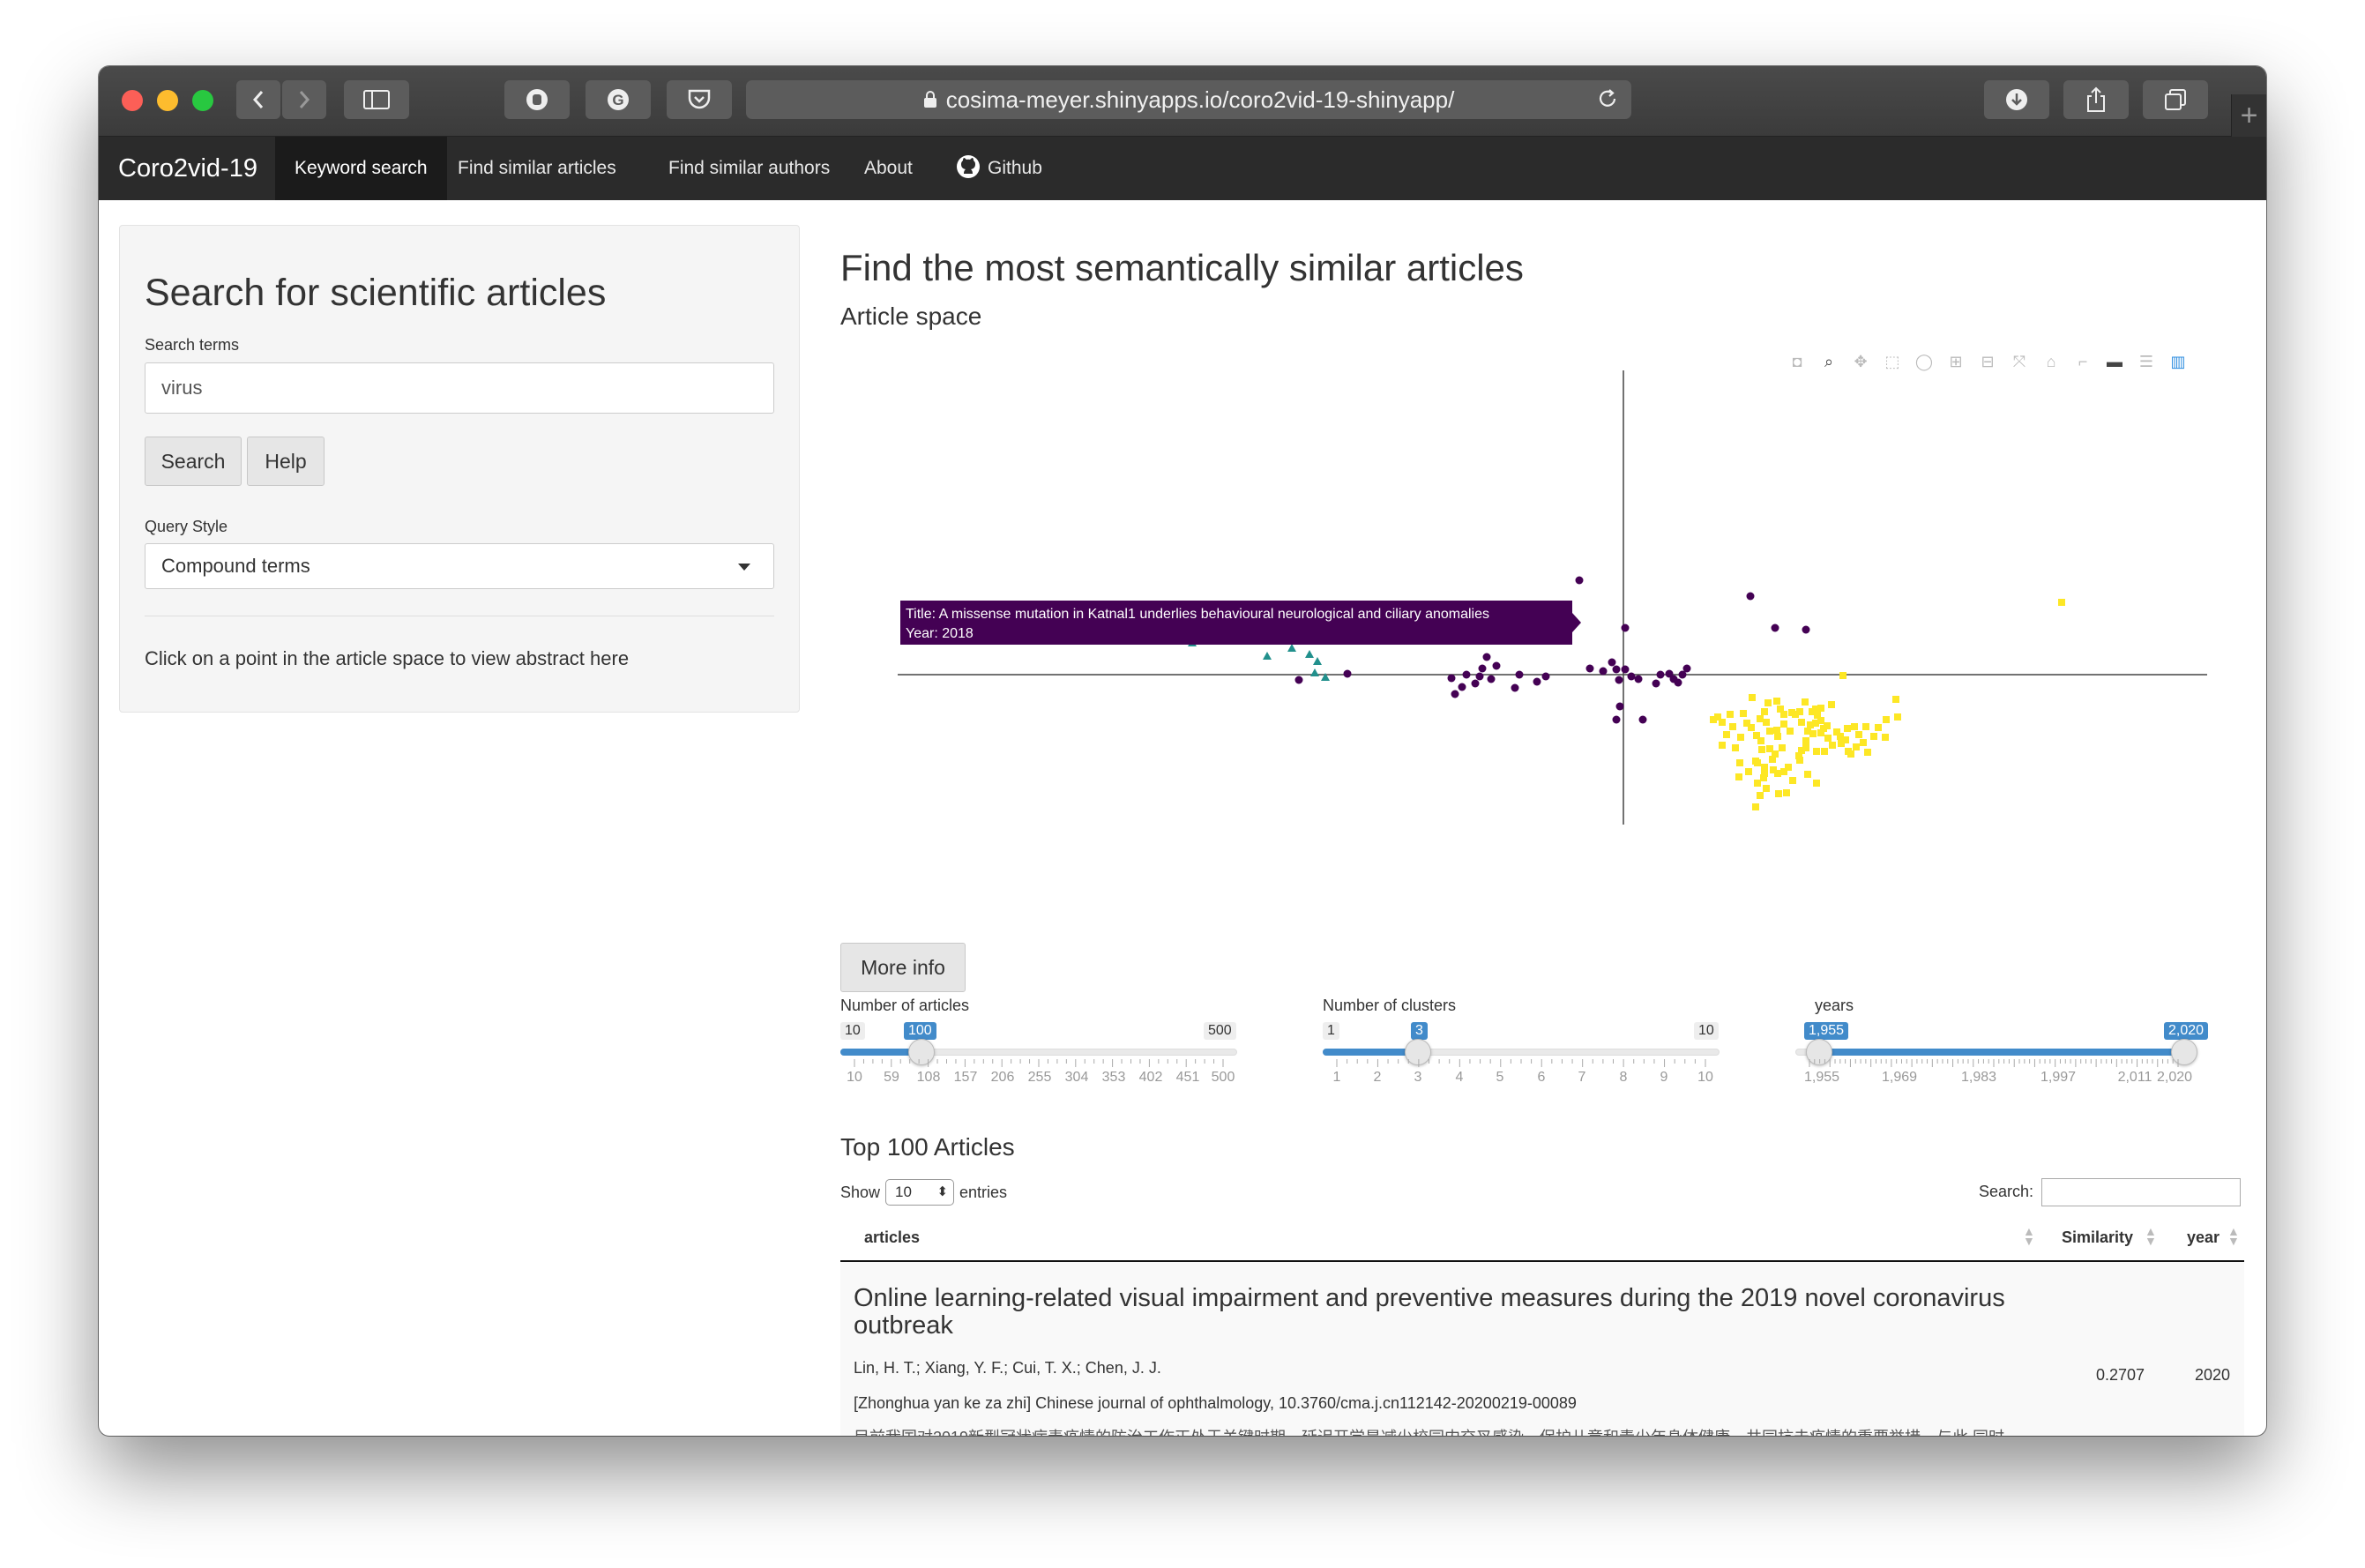 The image size is (2365, 1568). Describe the element at coordinates (459, 566) in the screenshot. I see `query-style-select: Compound terms` at that location.